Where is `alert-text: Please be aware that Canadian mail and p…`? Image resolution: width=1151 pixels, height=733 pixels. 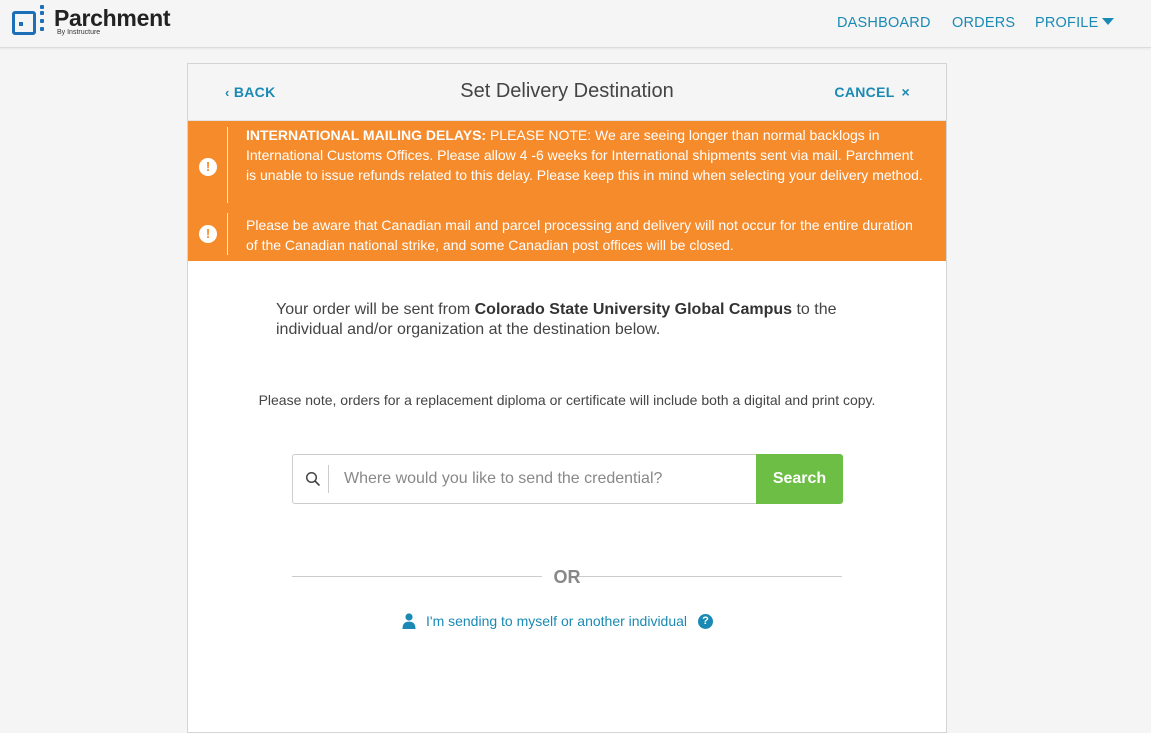
alert-text: Please be aware that Canadian mail and p… is located at coordinates (586, 235).